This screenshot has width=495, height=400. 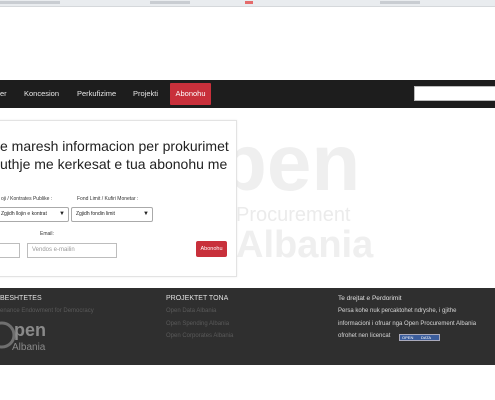 I want to click on contract-type-label: oji / Kontrates Publike :, so click(x=27, y=199).